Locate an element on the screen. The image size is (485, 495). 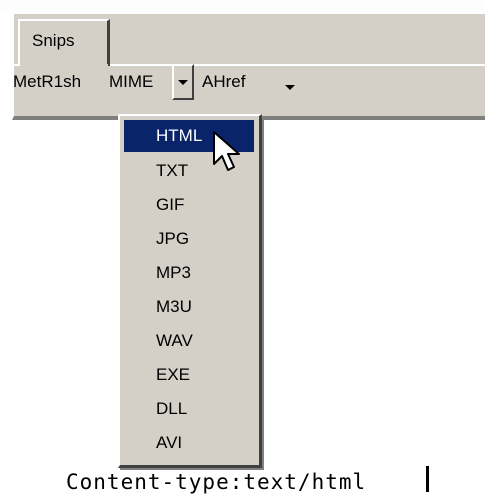
metr1sh-menu: MetR1sh is located at coordinates (47, 82).